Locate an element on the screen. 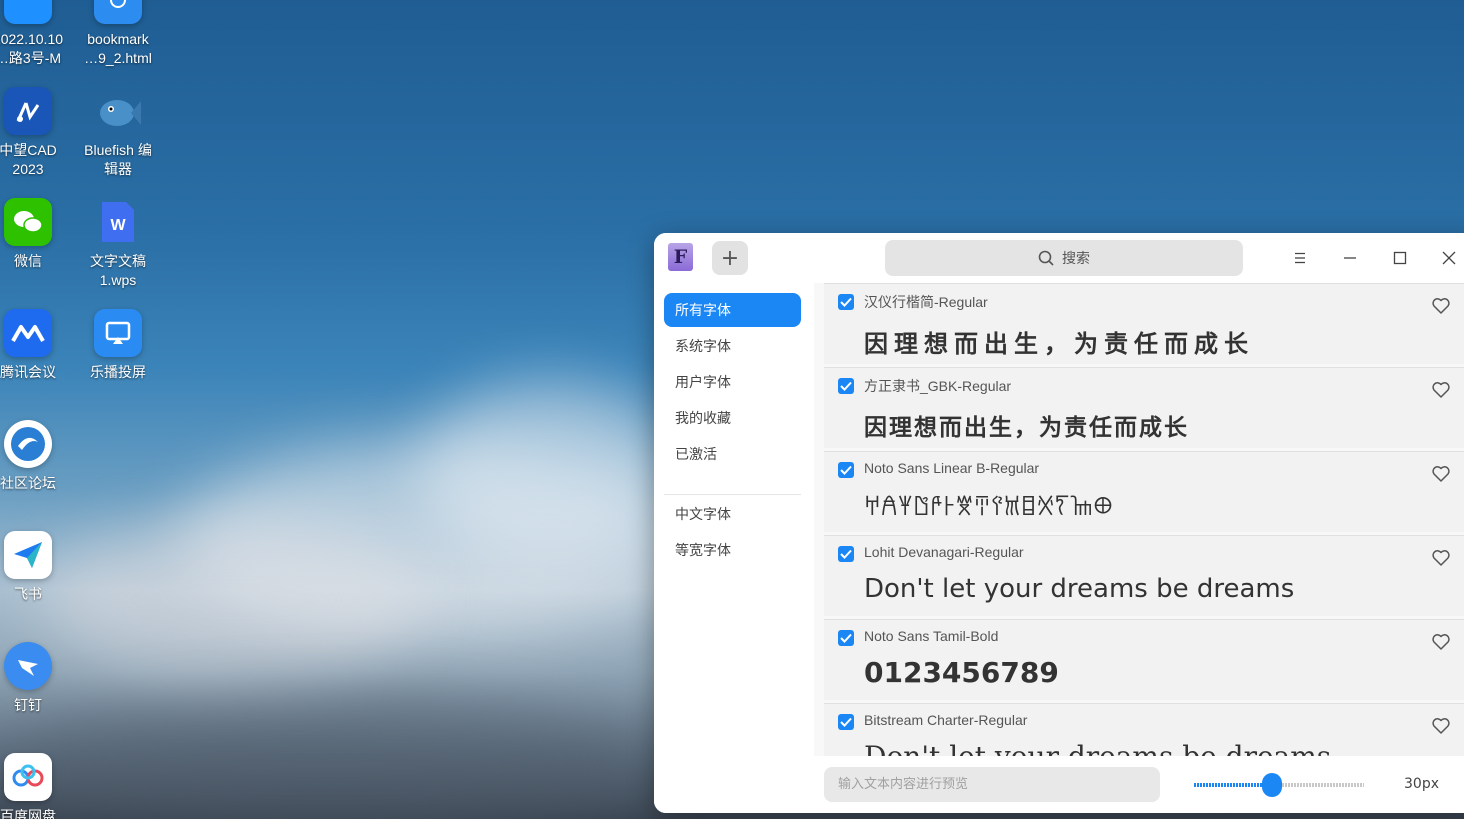  desktop-icon-label: 腾讯会议 is located at coordinates (28, 372).